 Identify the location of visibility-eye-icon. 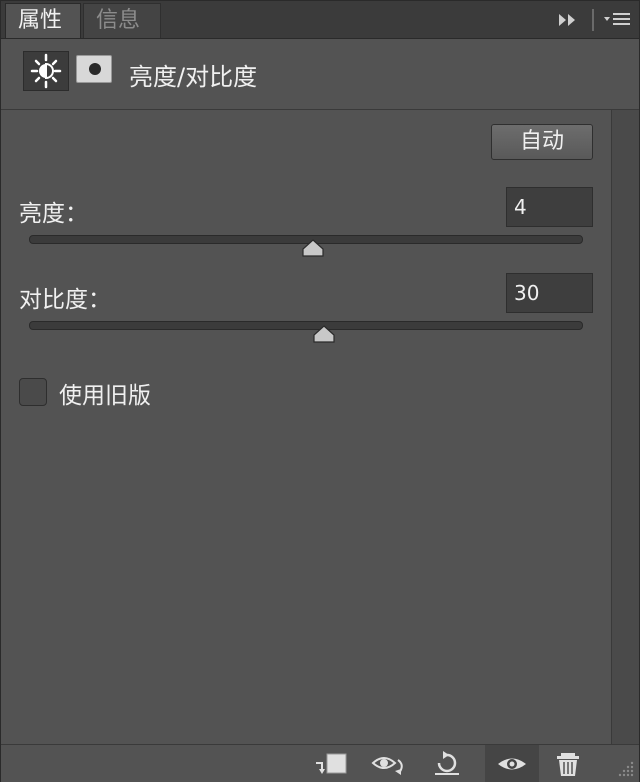
(512, 764).